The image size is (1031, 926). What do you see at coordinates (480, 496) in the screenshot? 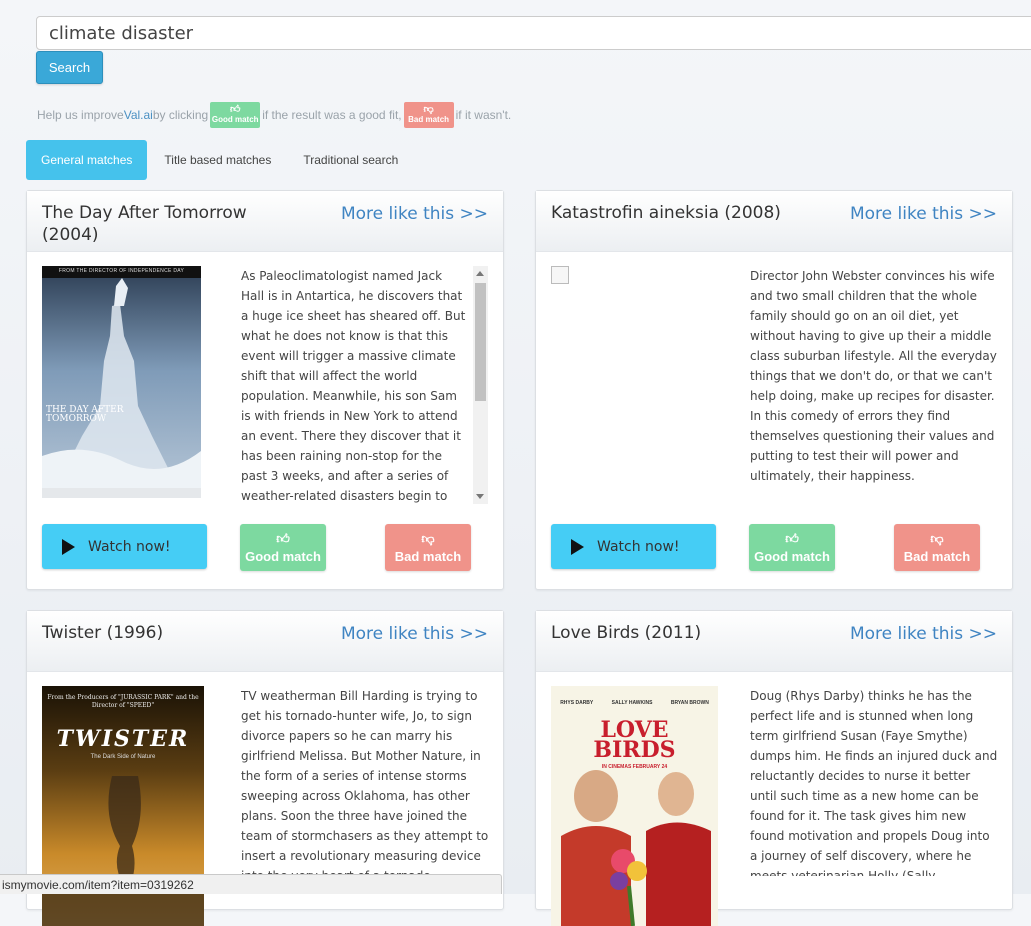
I see `scroll-down-icon` at bounding box center [480, 496].